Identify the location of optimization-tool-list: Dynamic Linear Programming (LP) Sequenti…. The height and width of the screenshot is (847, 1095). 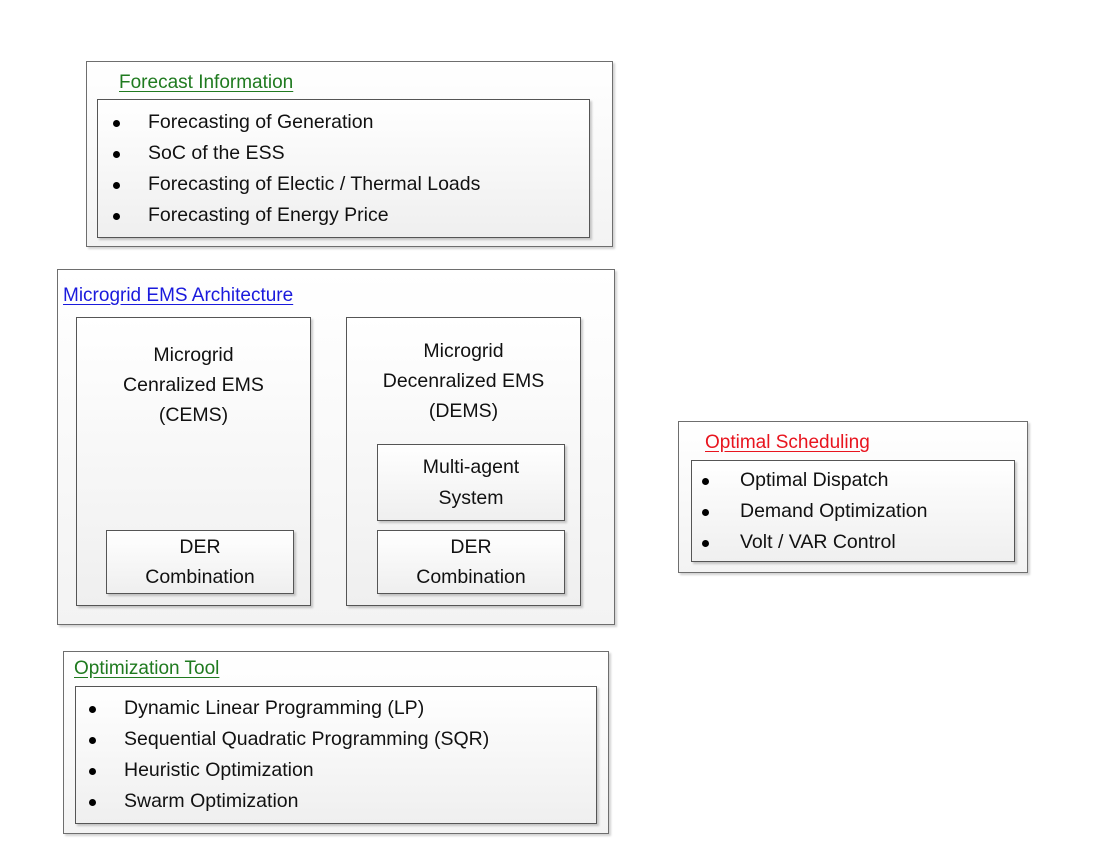
(336, 755).